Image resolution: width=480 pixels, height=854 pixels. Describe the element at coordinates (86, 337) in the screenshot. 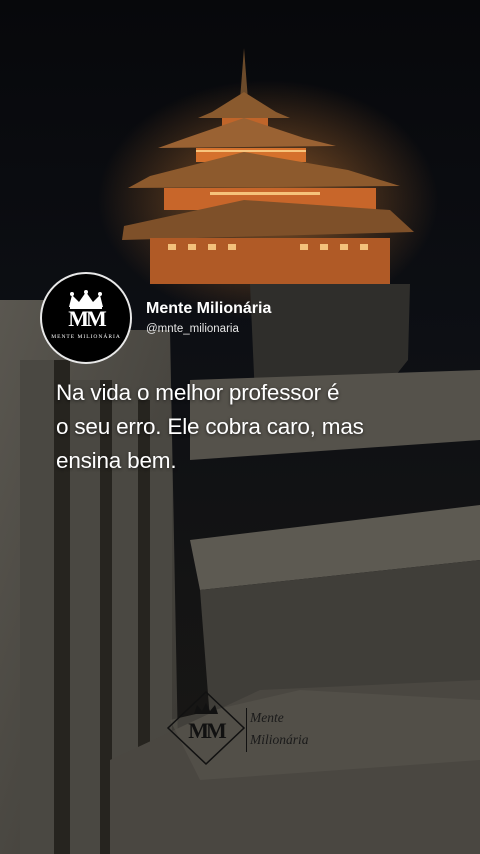

I see `avatar-subtitle: MENTE MILIONÁRIA` at that location.